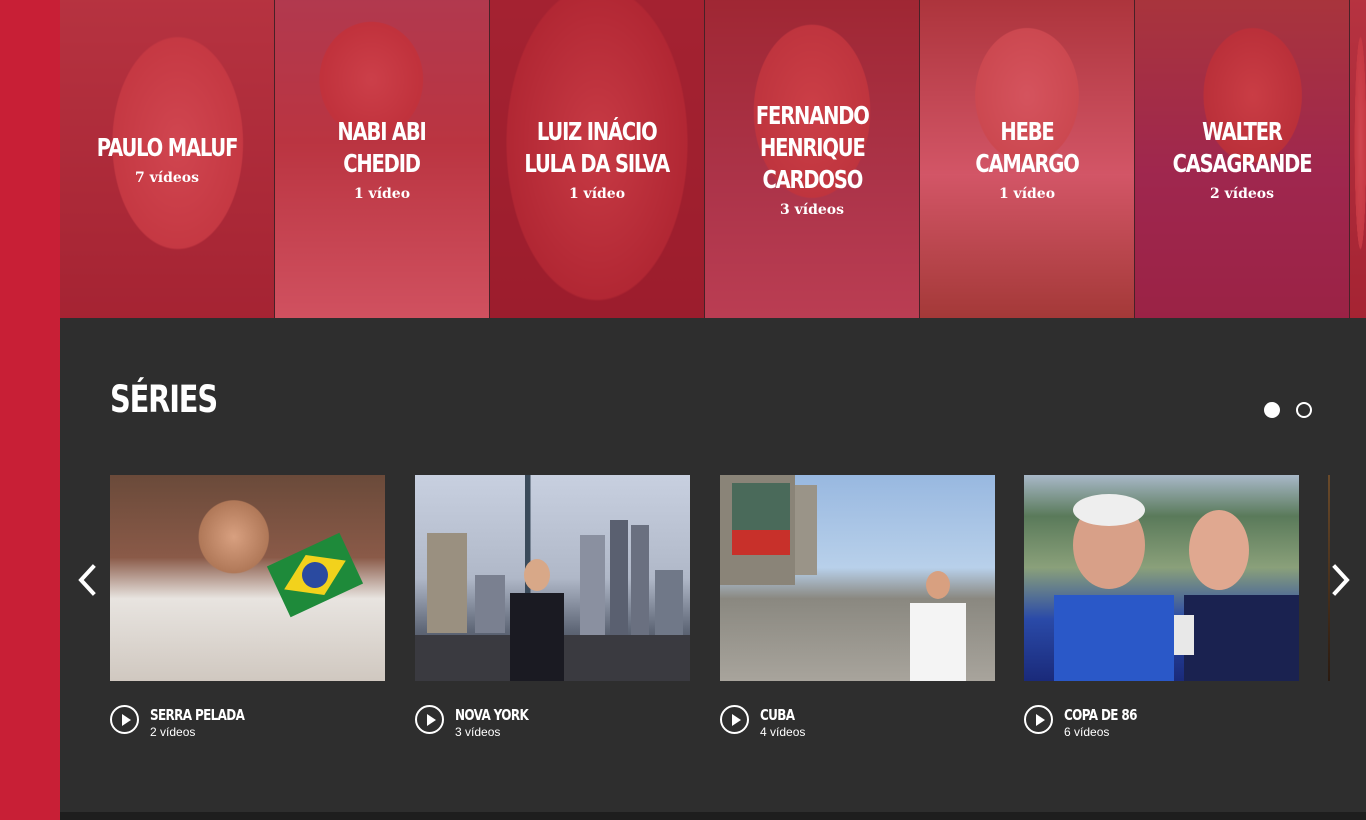 This screenshot has width=1366, height=820. Describe the element at coordinates (173, 732) in the screenshot. I see `series-video-count: 2 vídeos` at that location.